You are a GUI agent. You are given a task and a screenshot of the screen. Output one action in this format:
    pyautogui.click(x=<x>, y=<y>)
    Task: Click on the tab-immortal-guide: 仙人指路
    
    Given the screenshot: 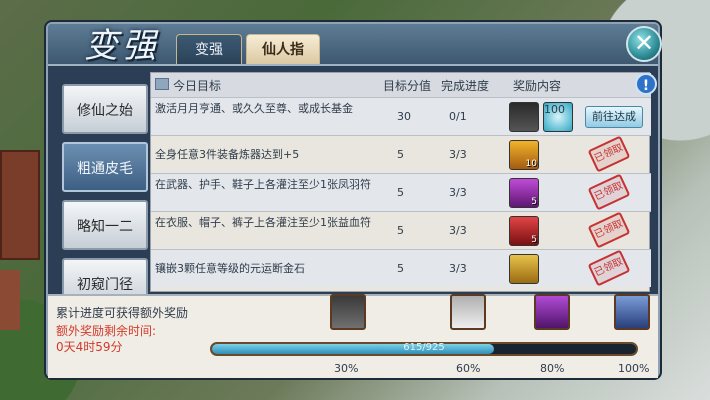 What is the action you would take?
    pyautogui.click(x=283, y=61)
    